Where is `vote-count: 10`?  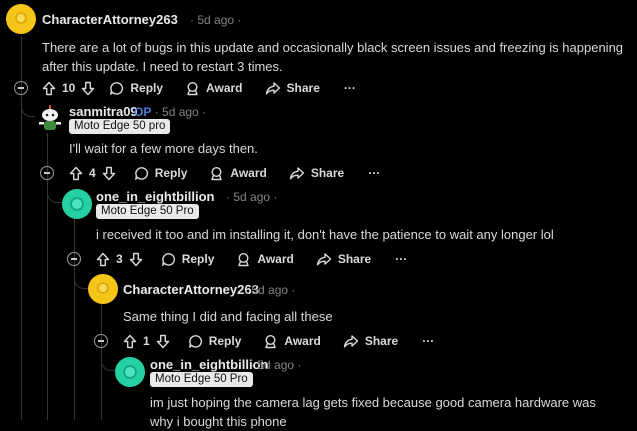
vote-count: 10 is located at coordinates (69, 88).